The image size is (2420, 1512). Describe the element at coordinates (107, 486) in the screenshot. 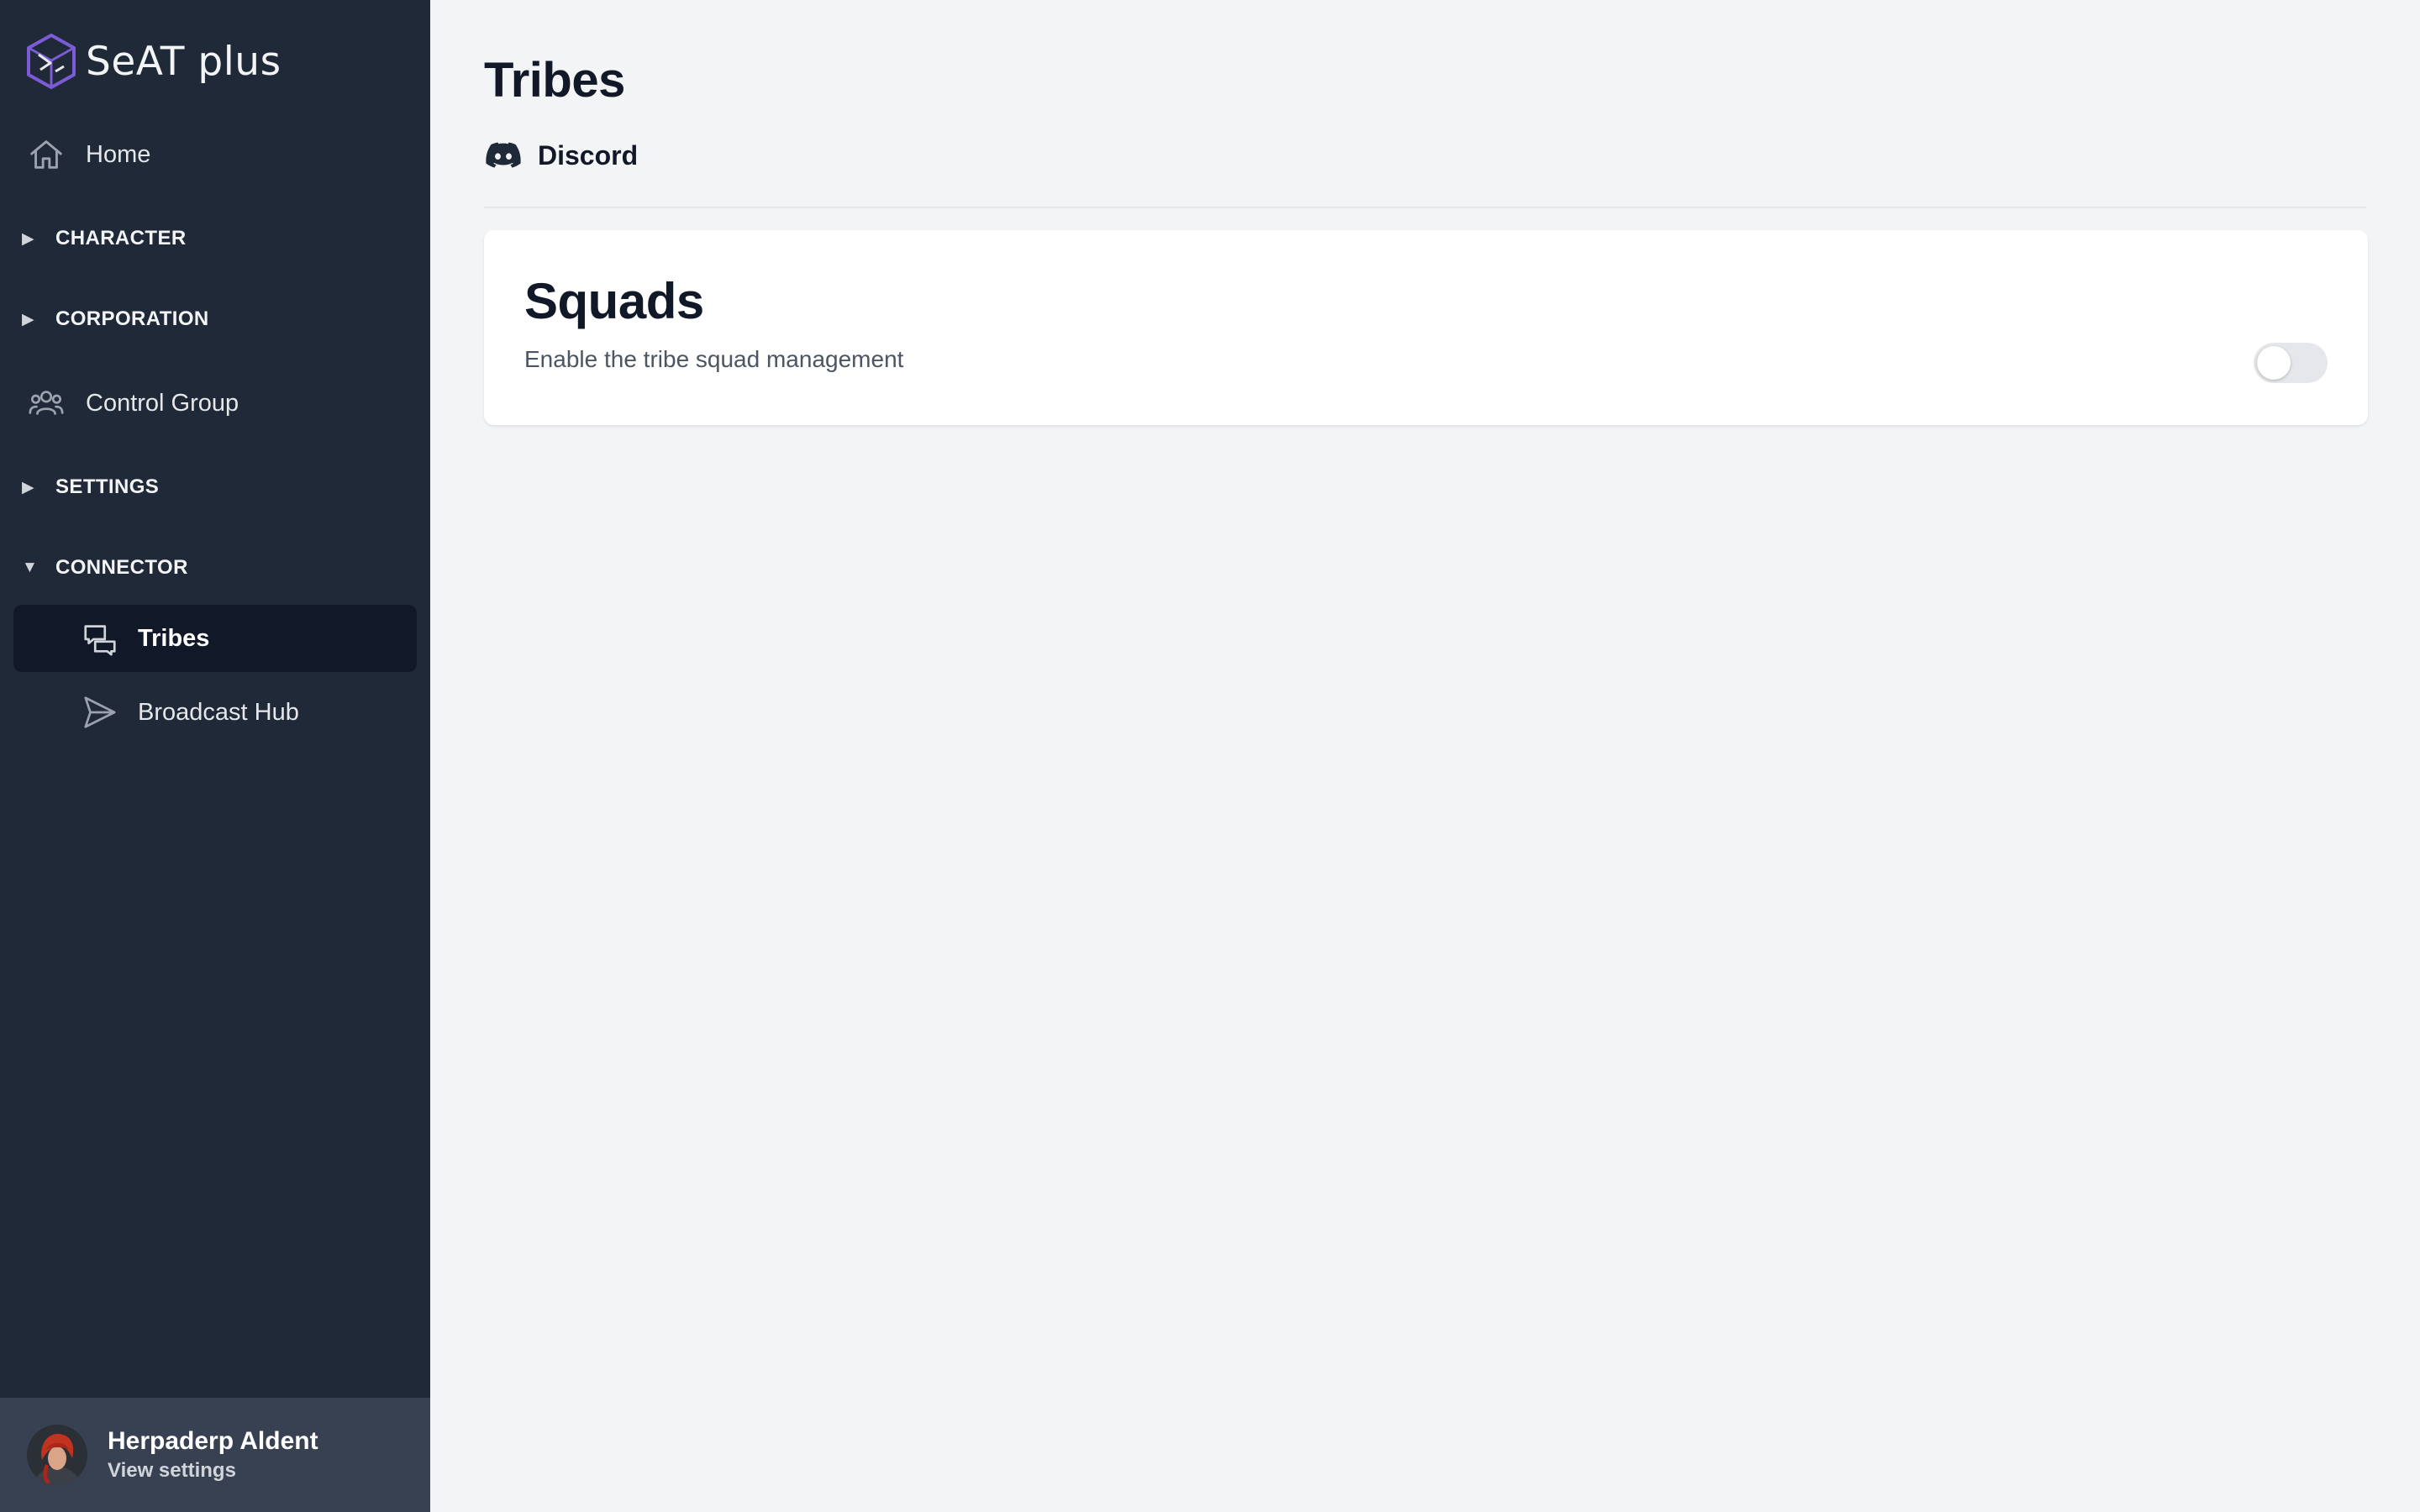

I see `section-label: SETTINGS` at that location.